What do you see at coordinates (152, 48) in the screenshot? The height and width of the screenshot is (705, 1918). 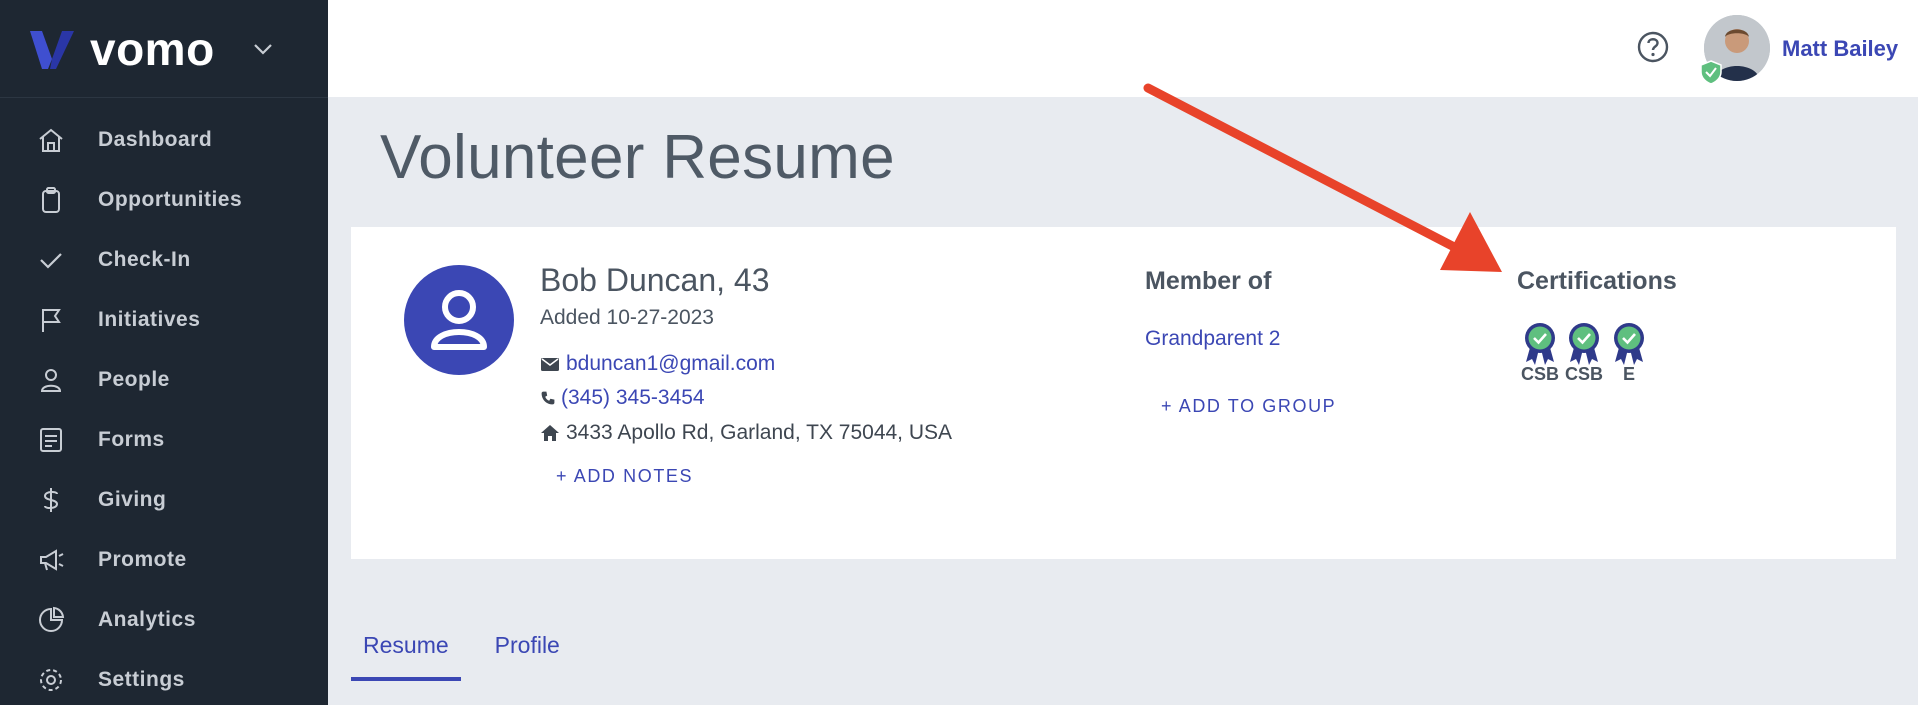 I see `brand-name: vomo` at bounding box center [152, 48].